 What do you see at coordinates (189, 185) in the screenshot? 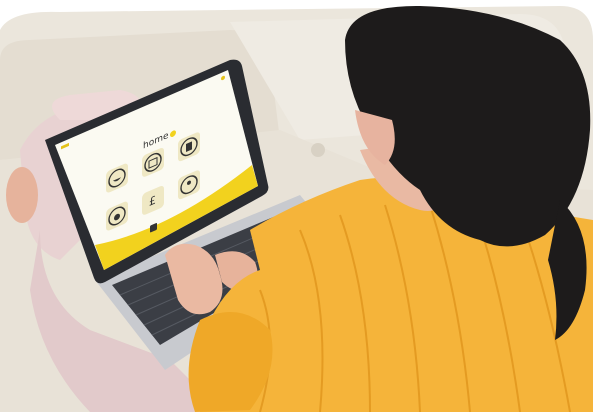
I see `tile-person` at bounding box center [189, 185].